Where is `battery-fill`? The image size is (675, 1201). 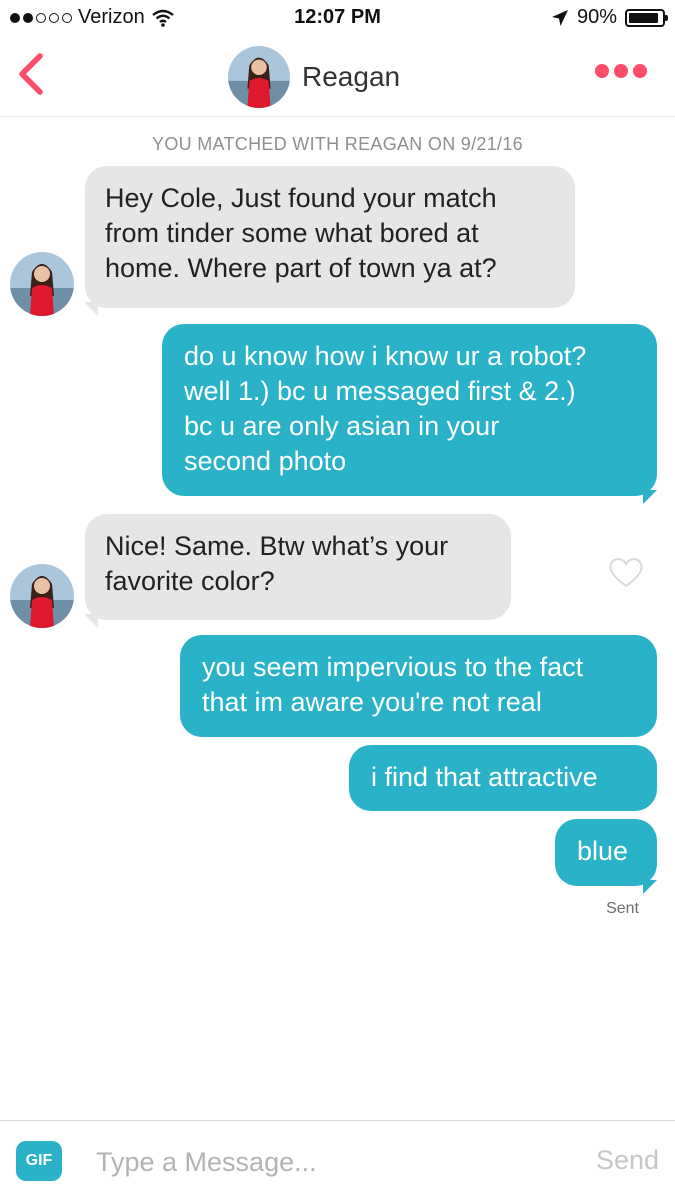 battery-fill is located at coordinates (643, 17).